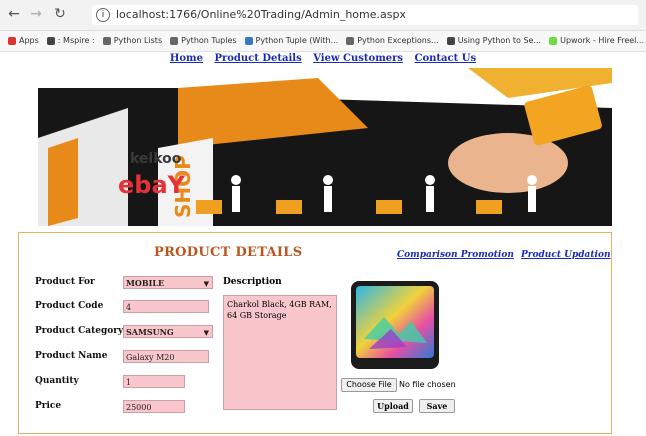 This screenshot has height=436, width=646. I want to click on product-category-label: Product Category, so click(79, 331).